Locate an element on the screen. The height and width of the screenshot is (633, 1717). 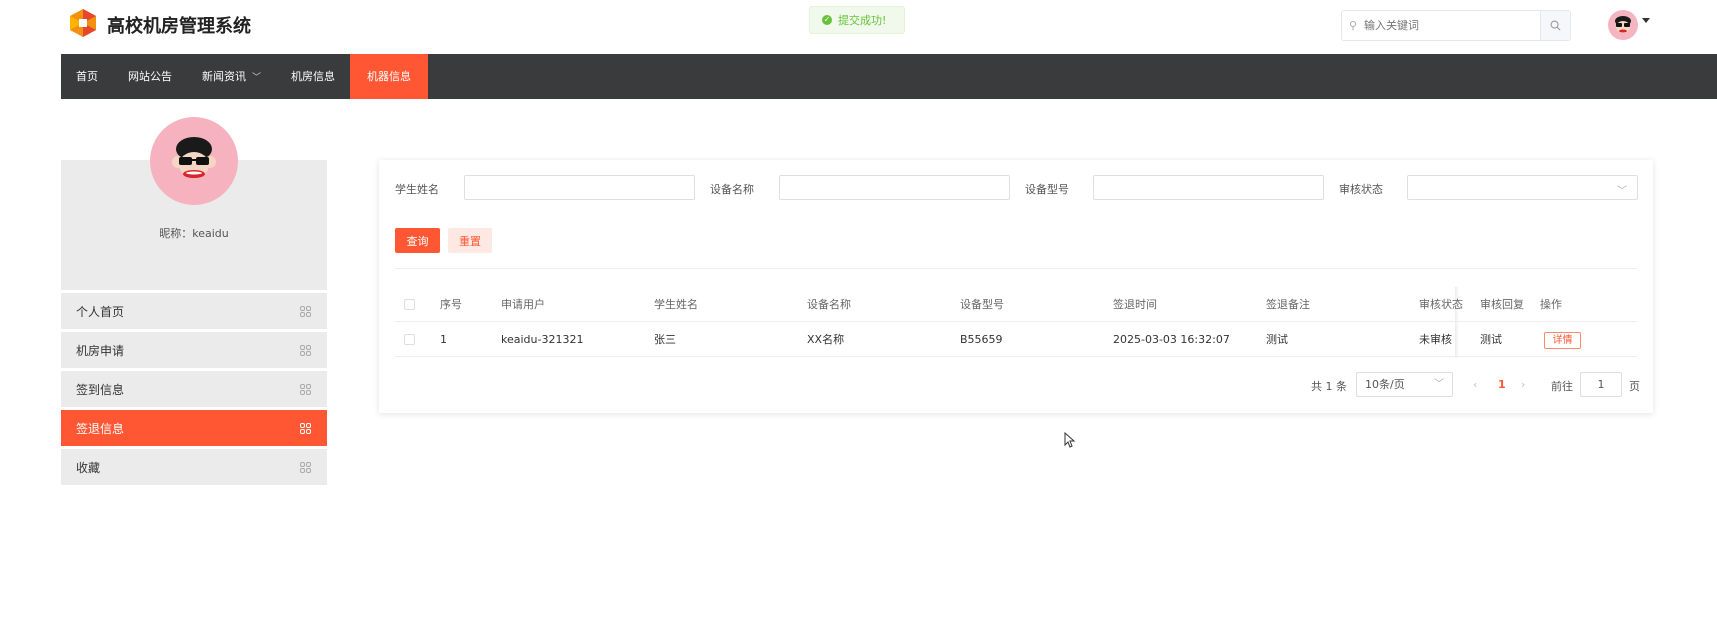
nav-item-home: 首页 is located at coordinates (87, 76).